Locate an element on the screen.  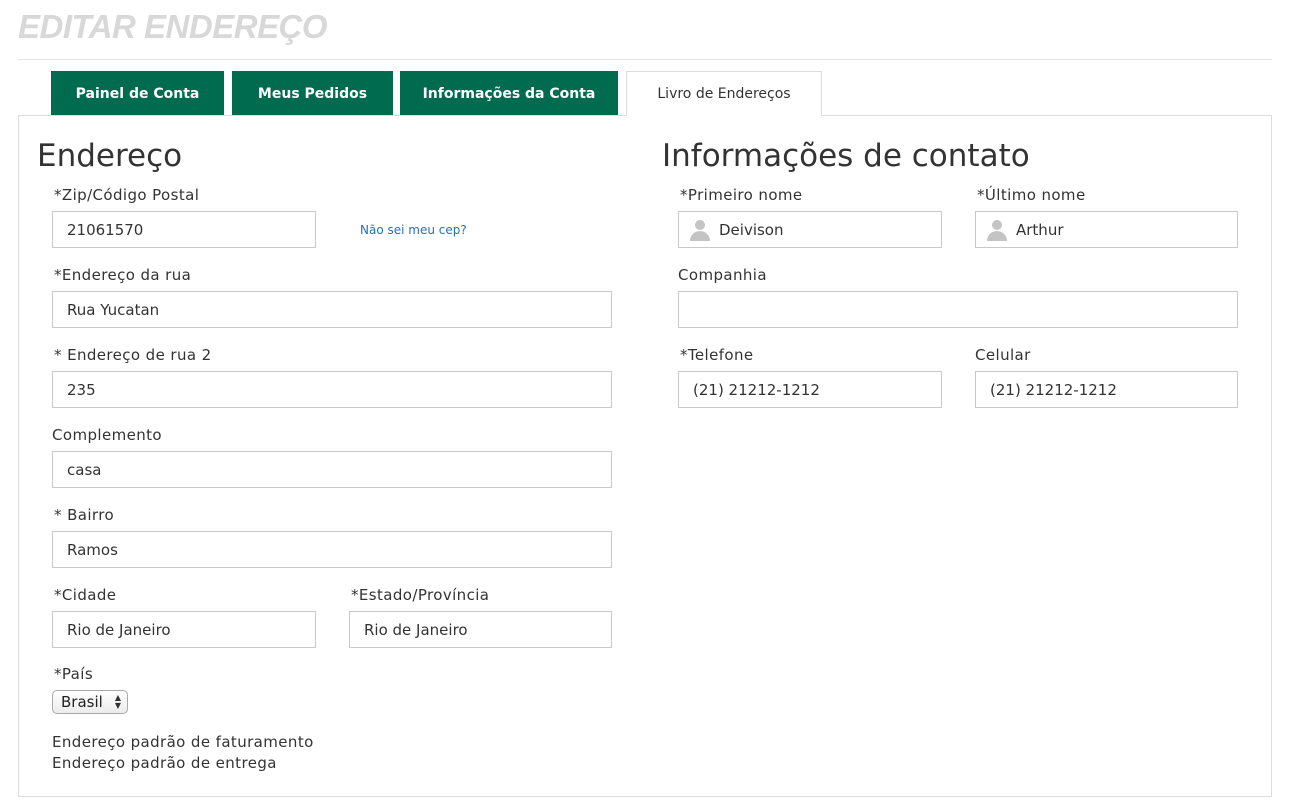
last-name-value: Arthur is located at coordinates (1040, 229).